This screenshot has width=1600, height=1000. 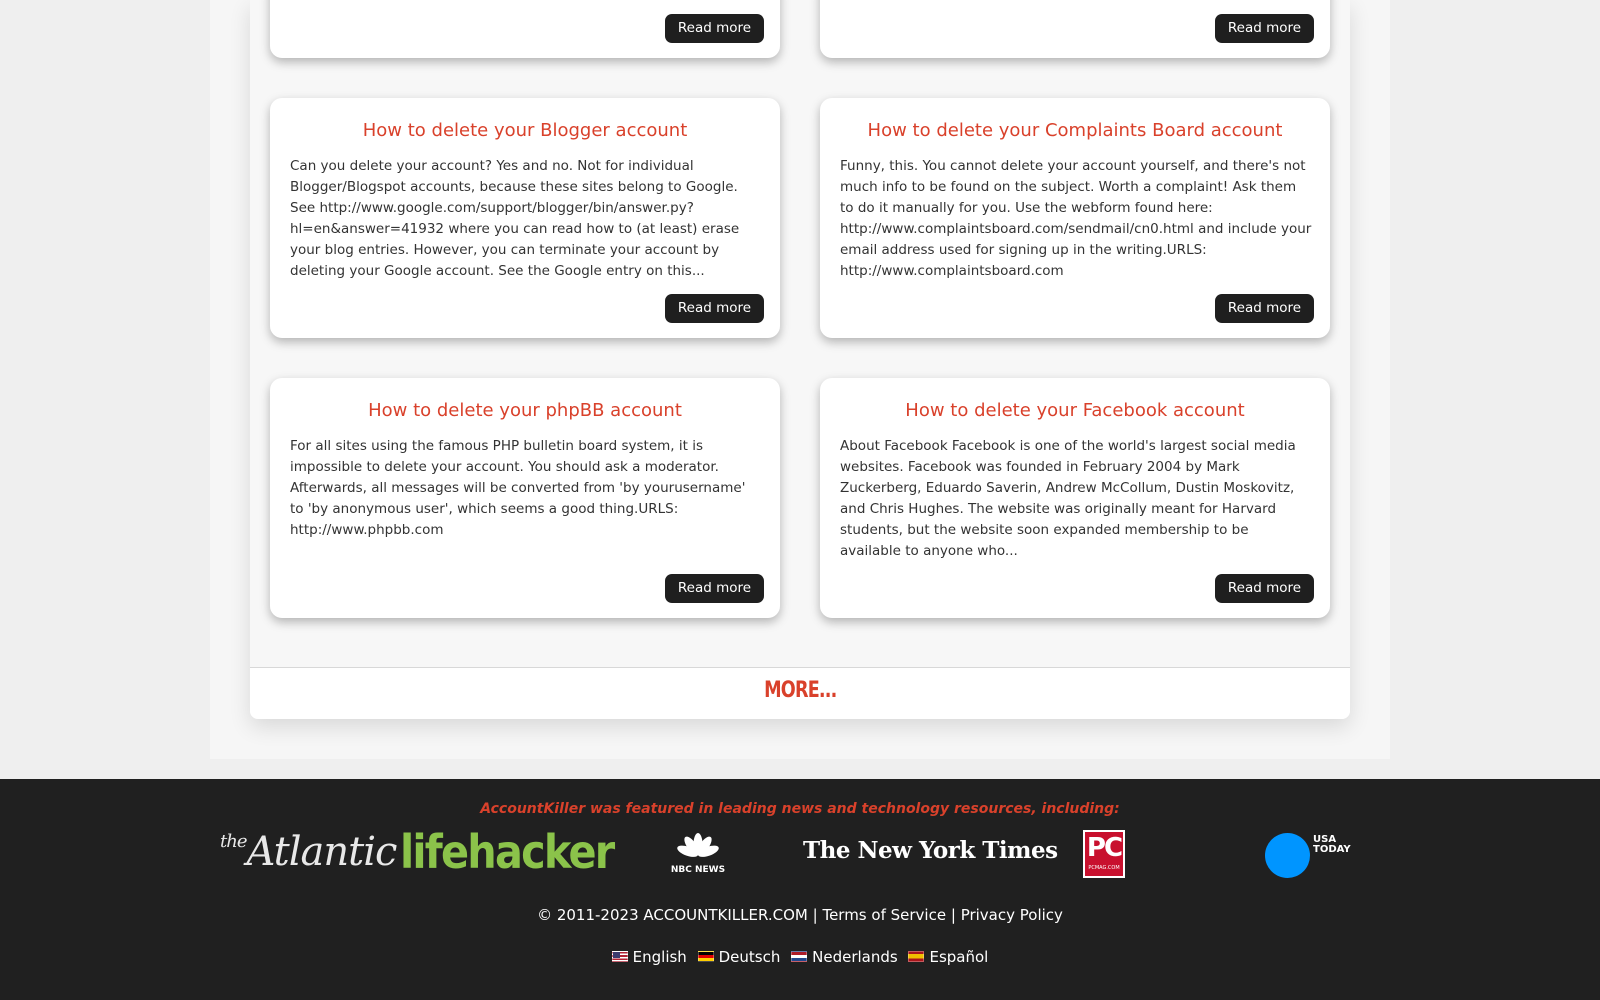 I want to click on the-atlantic-logo: theAtlantic, so click(x=308, y=852).